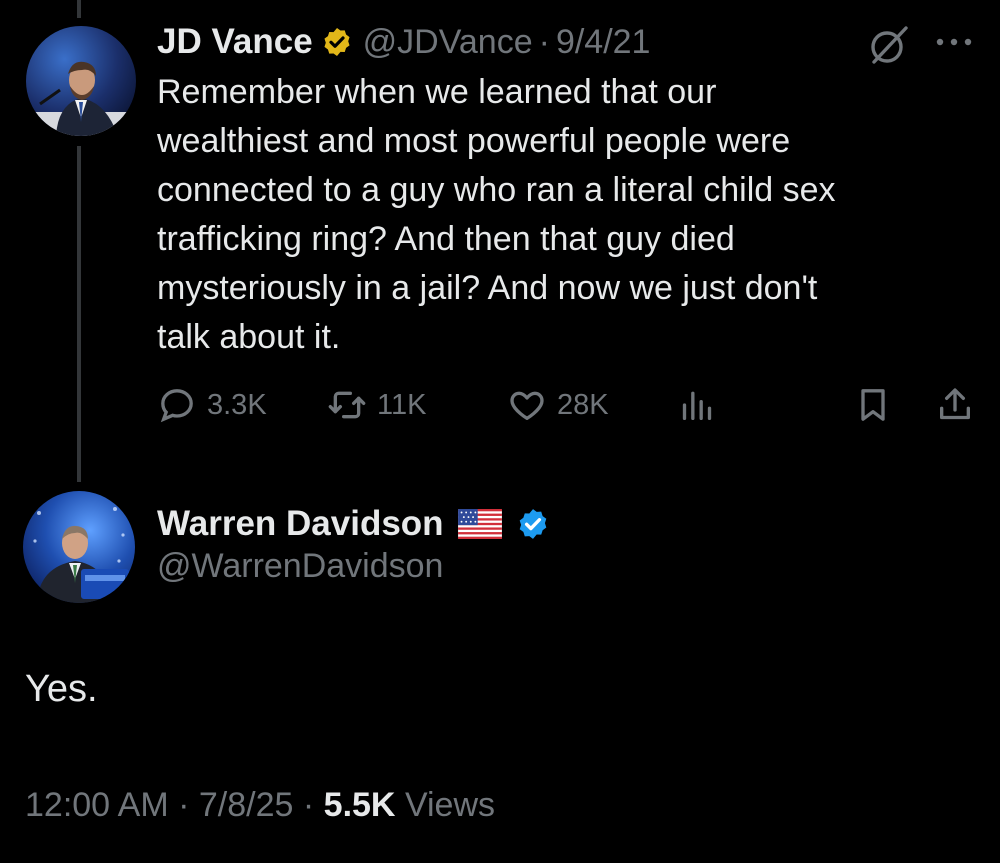 This screenshot has height=863, width=1000. I want to click on share-button, so click(955, 405).